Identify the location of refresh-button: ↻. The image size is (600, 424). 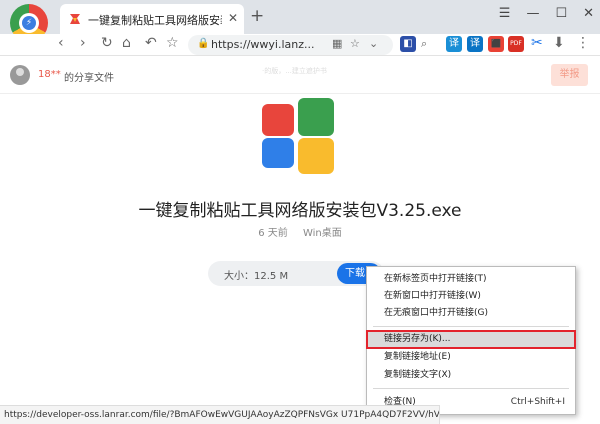
(107, 43).